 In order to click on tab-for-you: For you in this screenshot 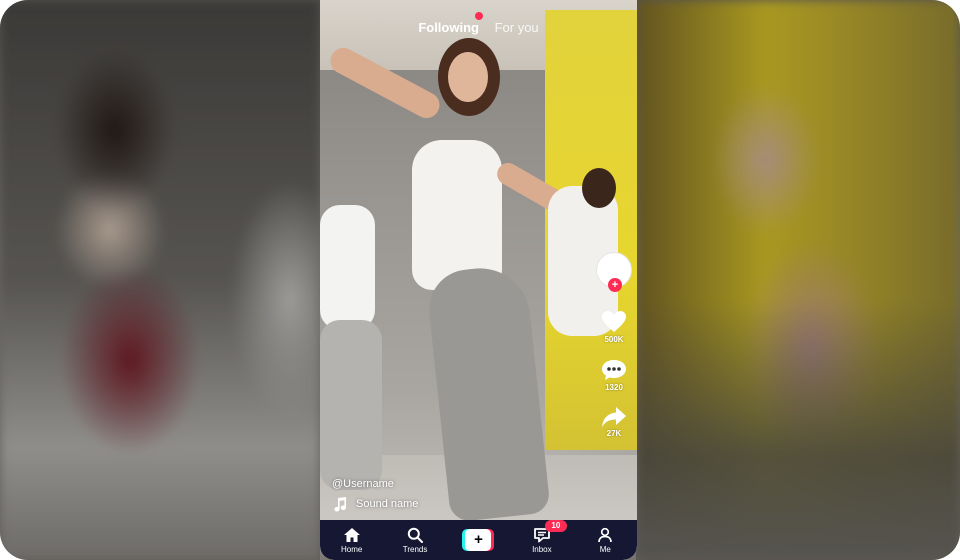, I will do `click(517, 27)`.